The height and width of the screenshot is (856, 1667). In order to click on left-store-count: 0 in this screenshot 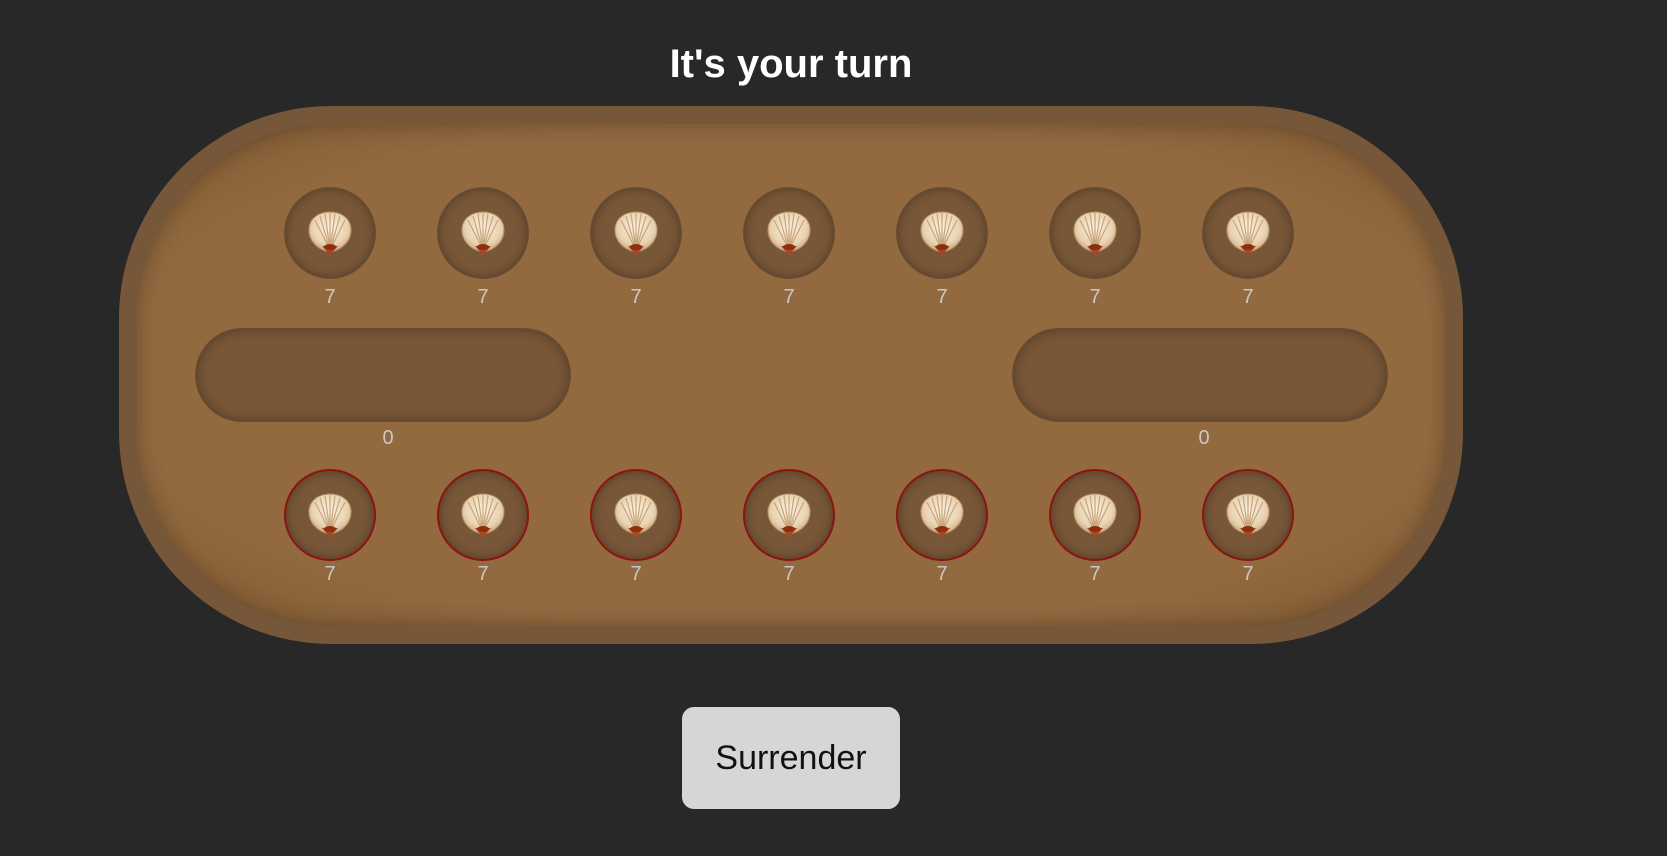, I will do `click(388, 438)`.